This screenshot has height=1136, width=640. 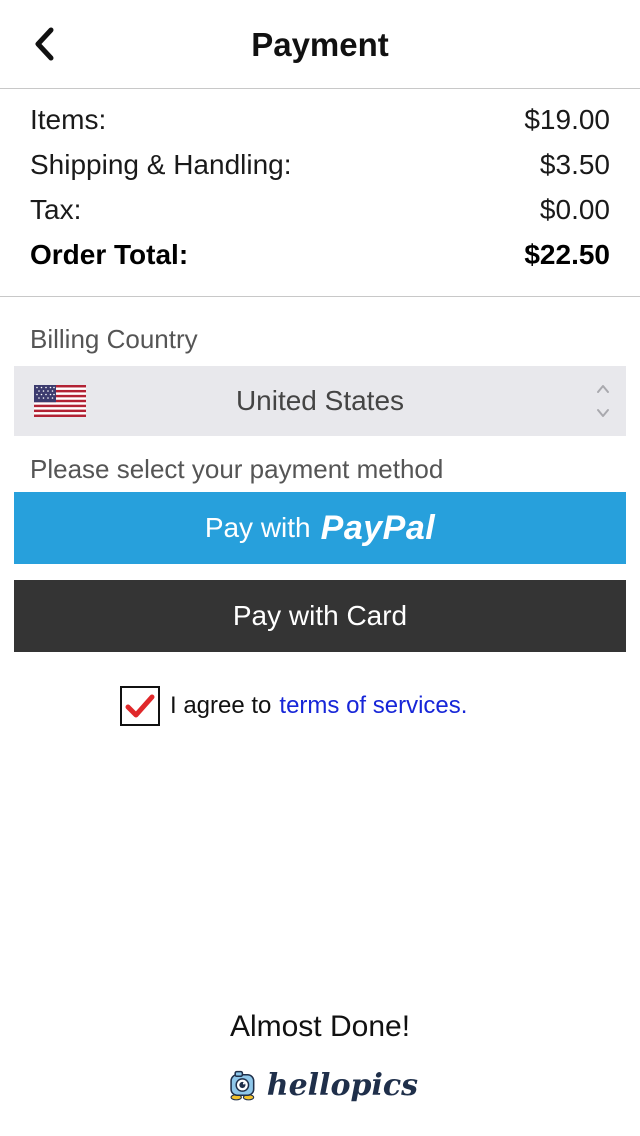 I want to click on page-title: Payment, so click(x=320, y=44).